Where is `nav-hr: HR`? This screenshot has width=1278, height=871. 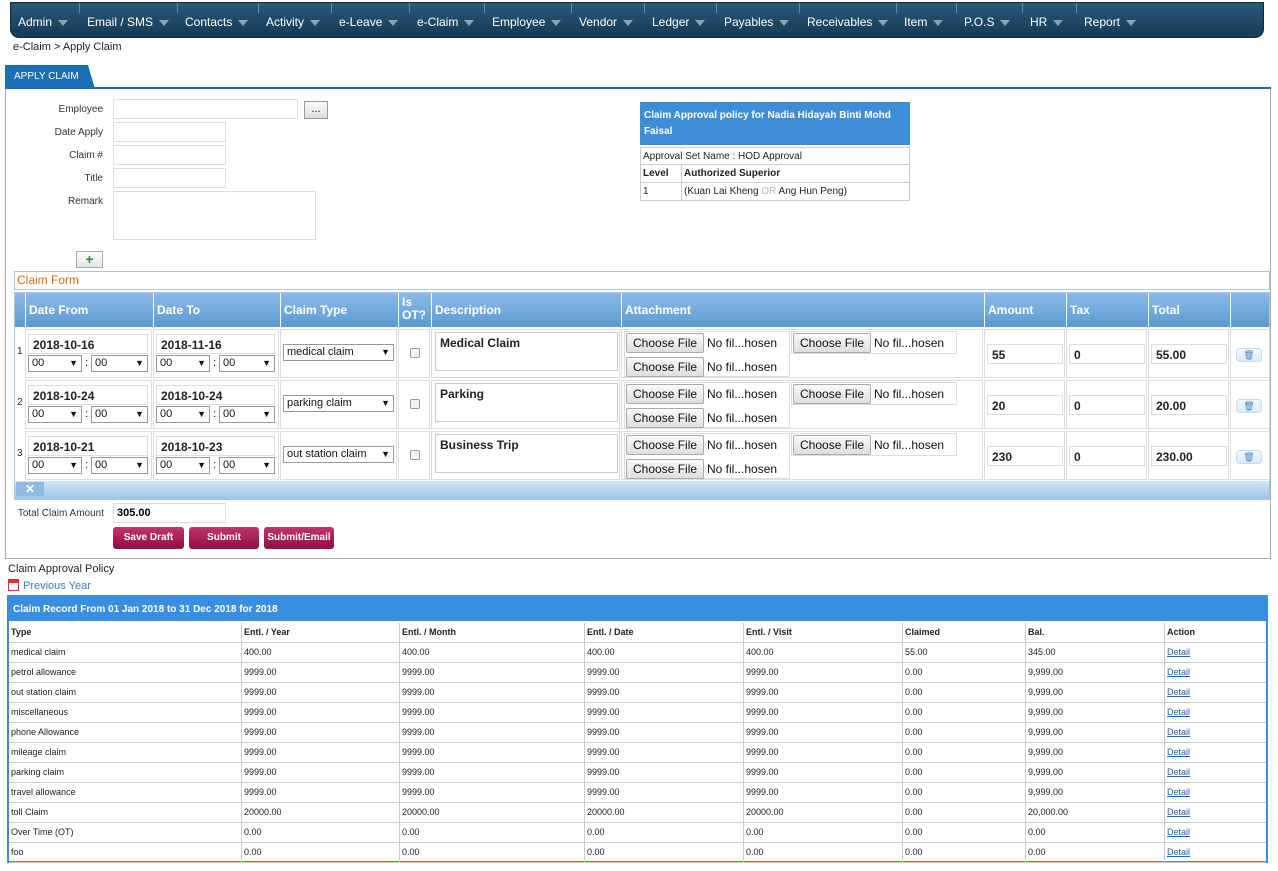
nav-hr: HR is located at coordinates (1047, 21).